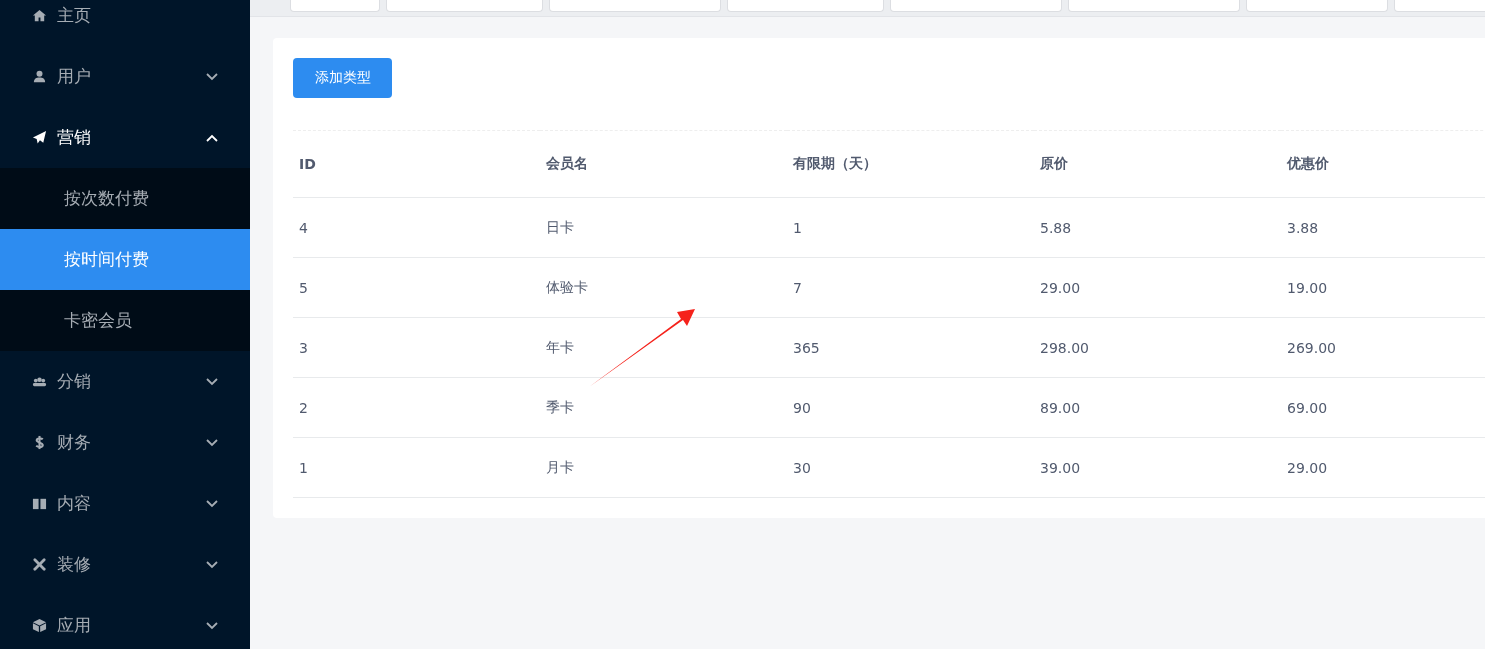  I want to click on table-cell: 3, so click(416, 347).